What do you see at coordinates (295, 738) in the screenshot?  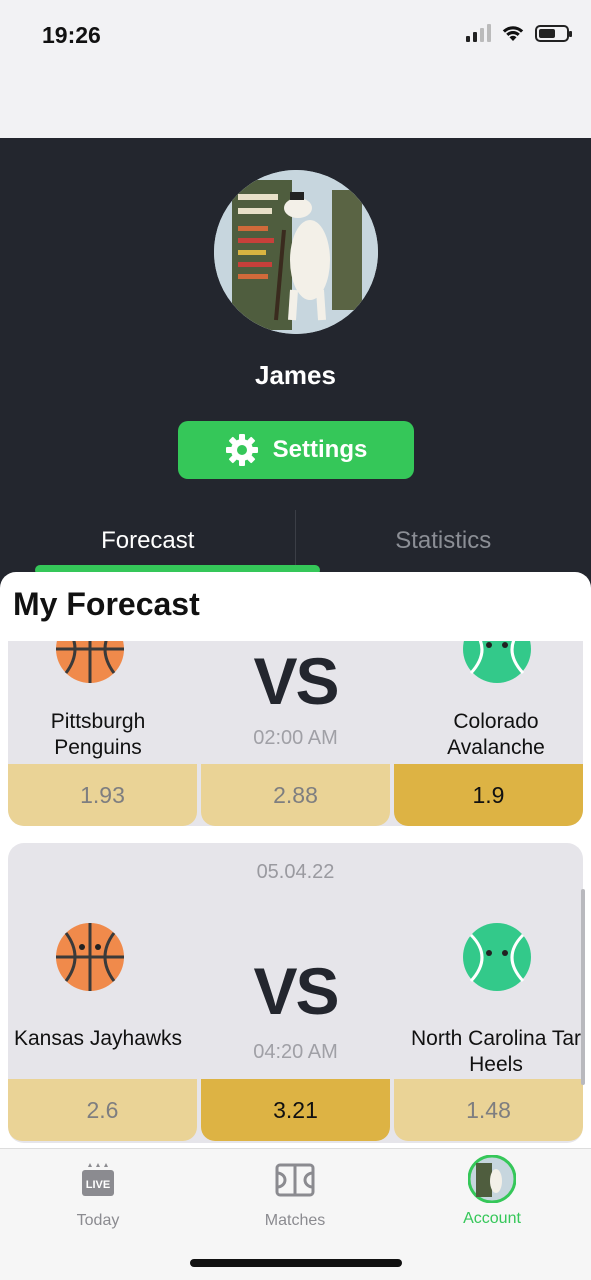 I see `match-time: 02:00 AM` at bounding box center [295, 738].